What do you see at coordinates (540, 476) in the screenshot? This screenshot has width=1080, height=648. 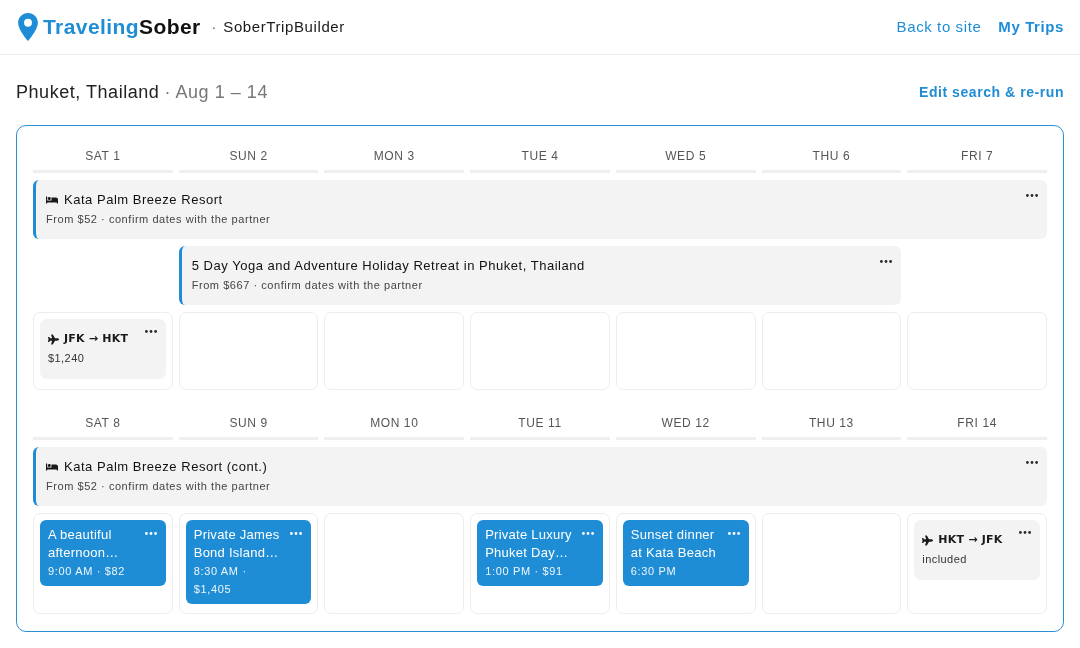 I see `booking-bar: Kata Palm Breeze Resort (cont.) From $52 · confirm dates with the partner` at bounding box center [540, 476].